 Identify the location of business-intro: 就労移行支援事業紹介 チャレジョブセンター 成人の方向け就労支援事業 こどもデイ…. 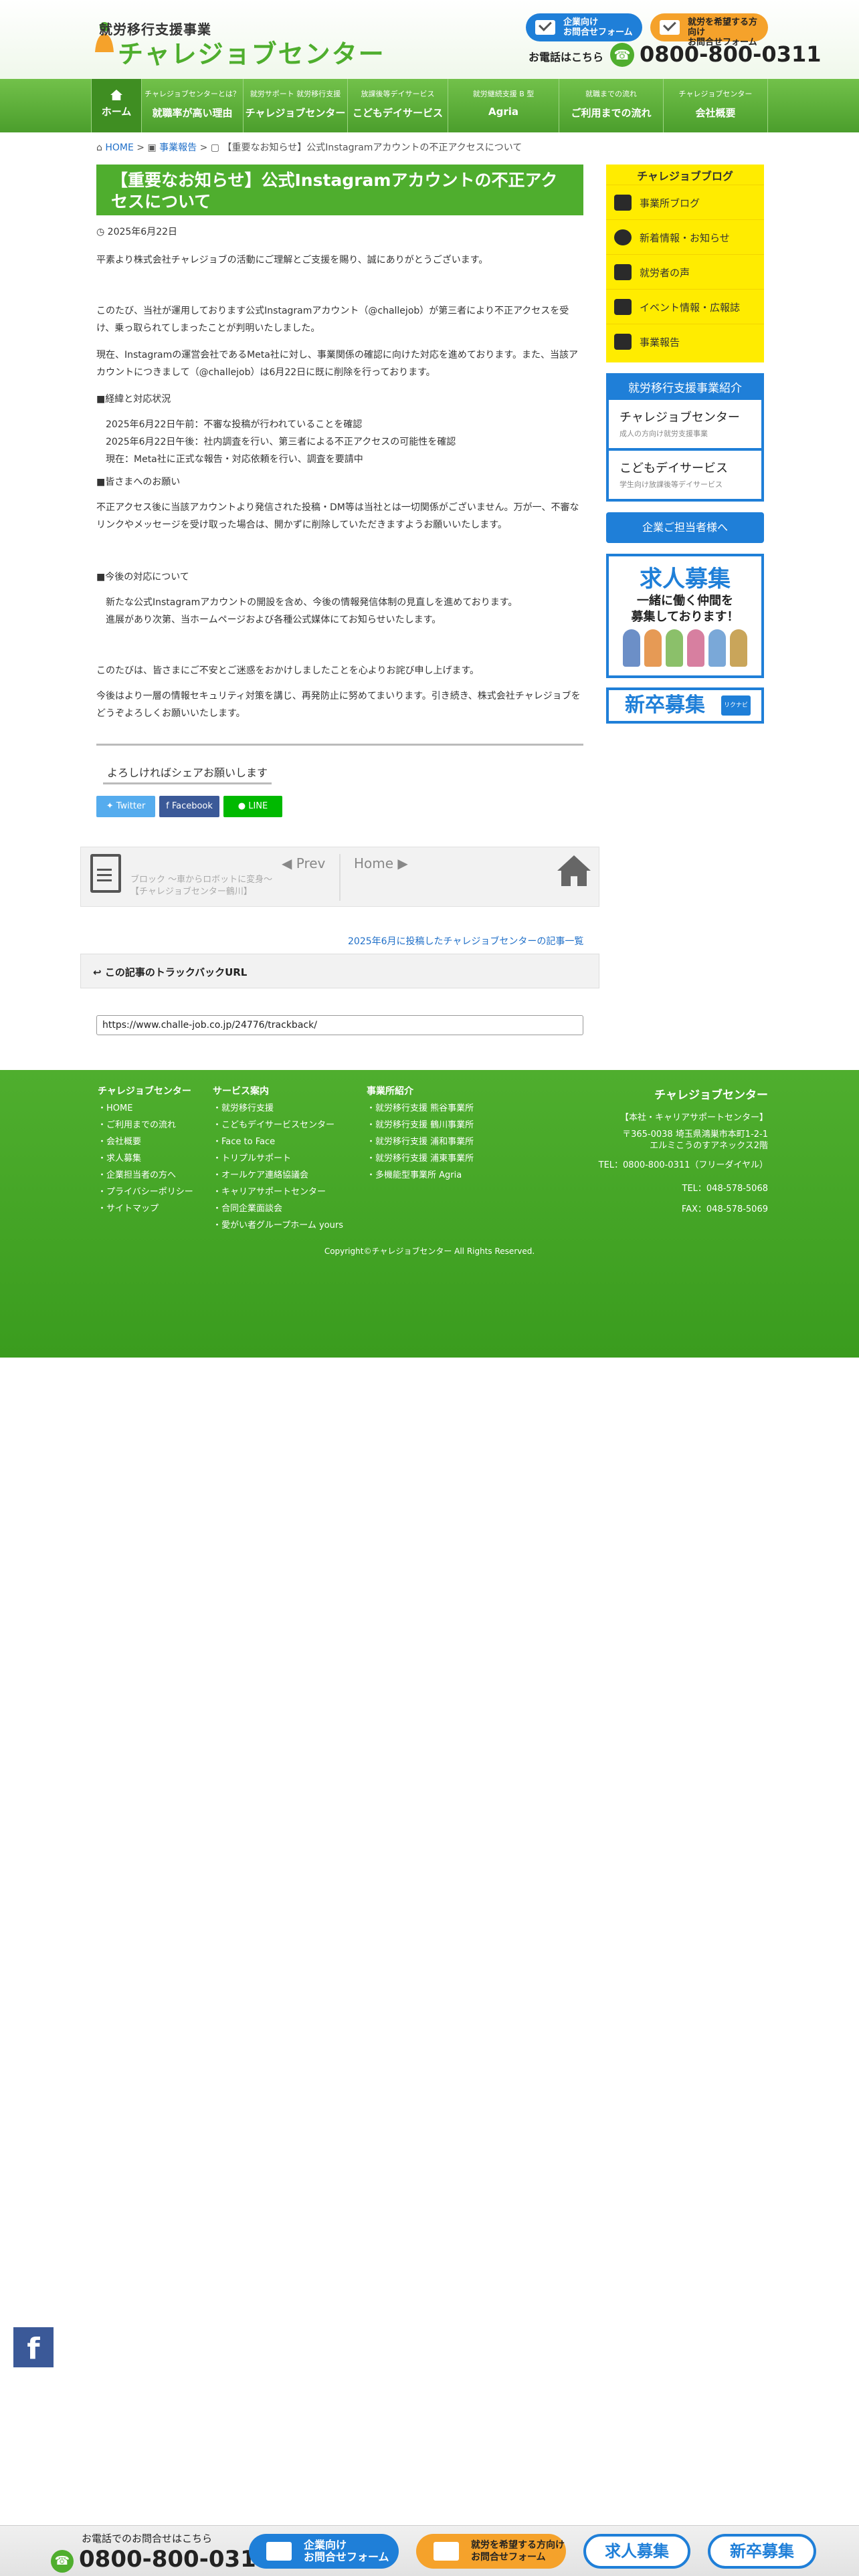
(685, 437).